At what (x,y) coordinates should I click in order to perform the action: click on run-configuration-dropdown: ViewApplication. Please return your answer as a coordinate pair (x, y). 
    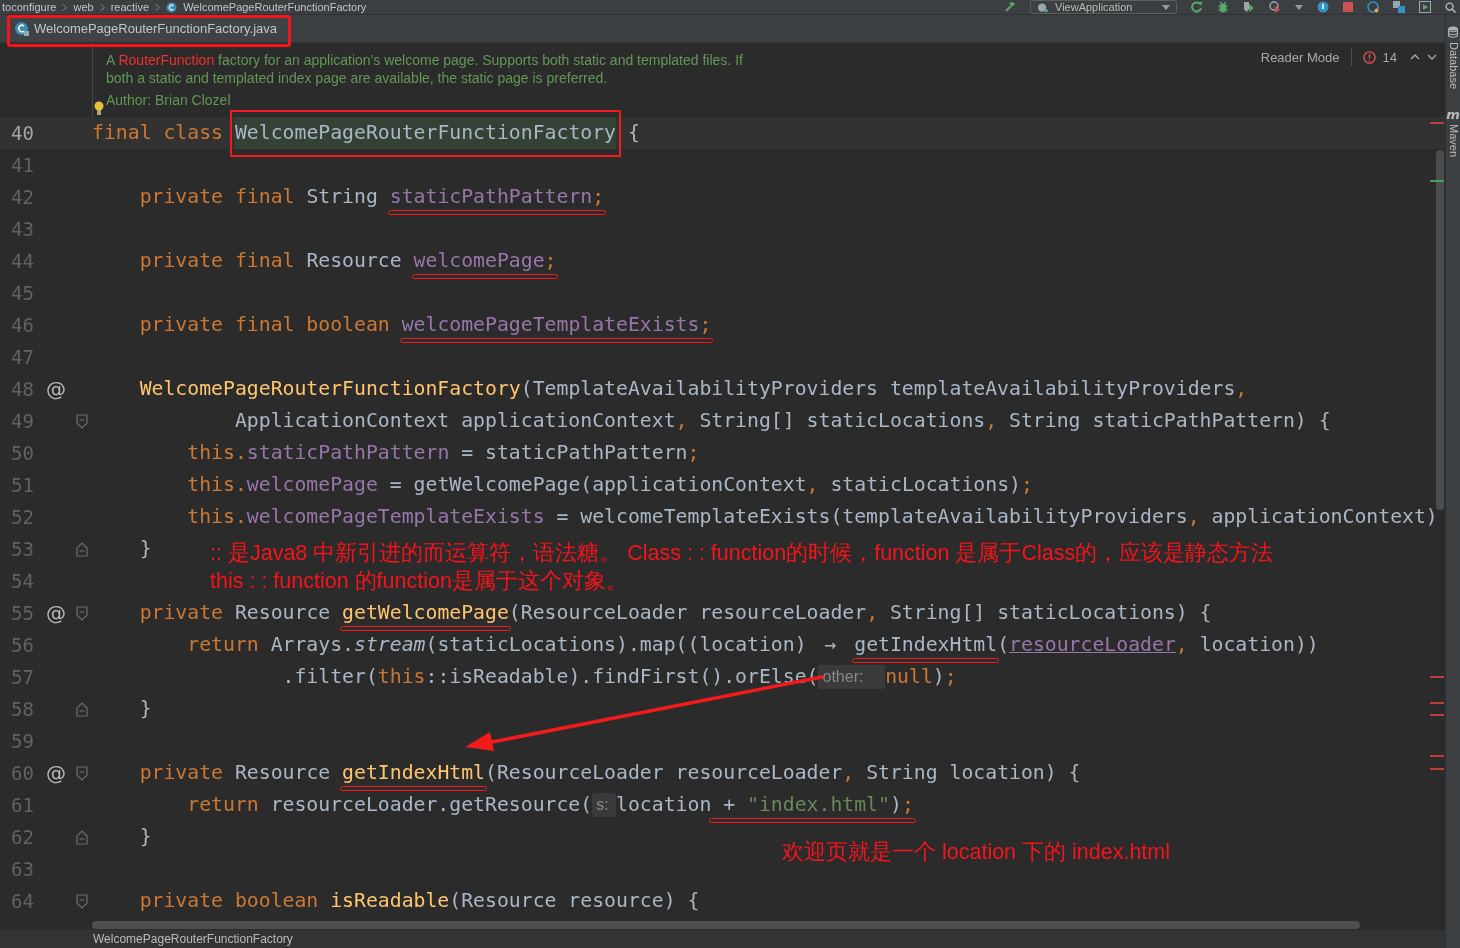
    Looking at the image, I should click on (1103, 7).